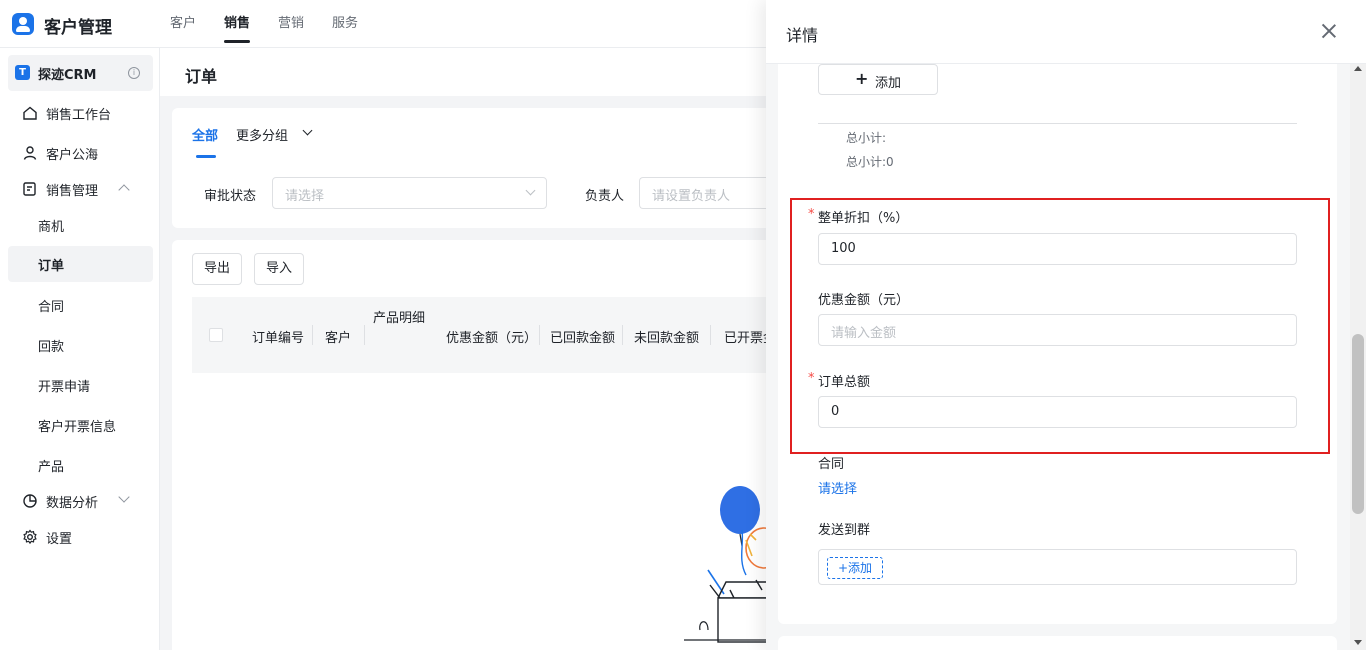  I want to click on sidebar-item-label: 设置, so click(59, 539).